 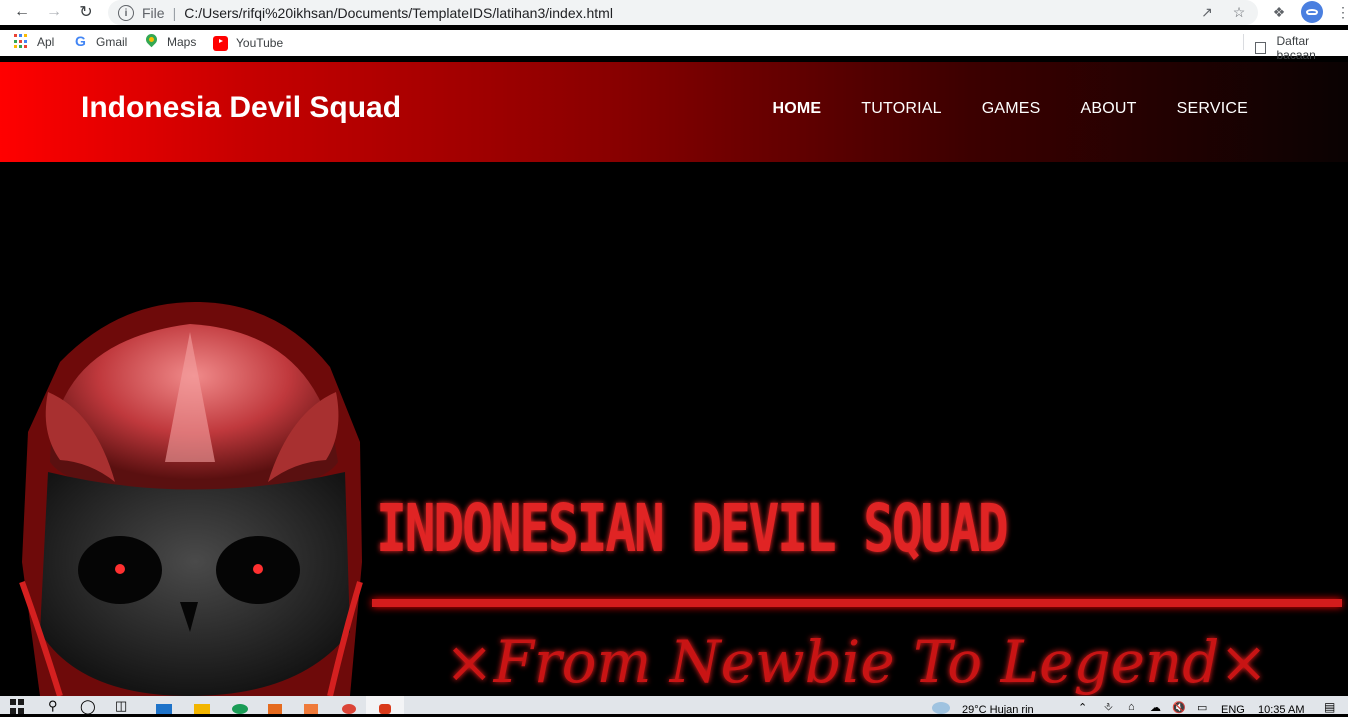 I want to click on search-icon: ⚲, so click(x=58, y=706).